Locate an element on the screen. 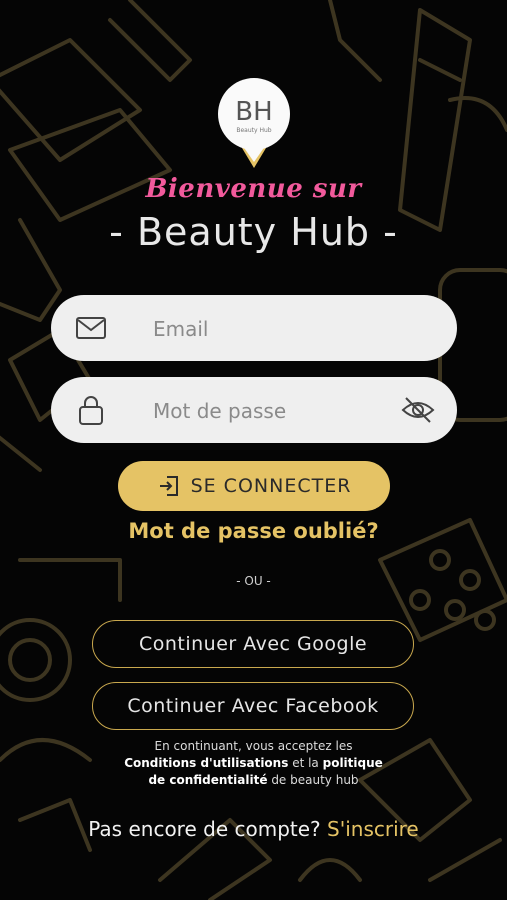 This screenshot has height=900, width=507. signup-question: Pas encore de compte? is located at coordinates (204, 829).